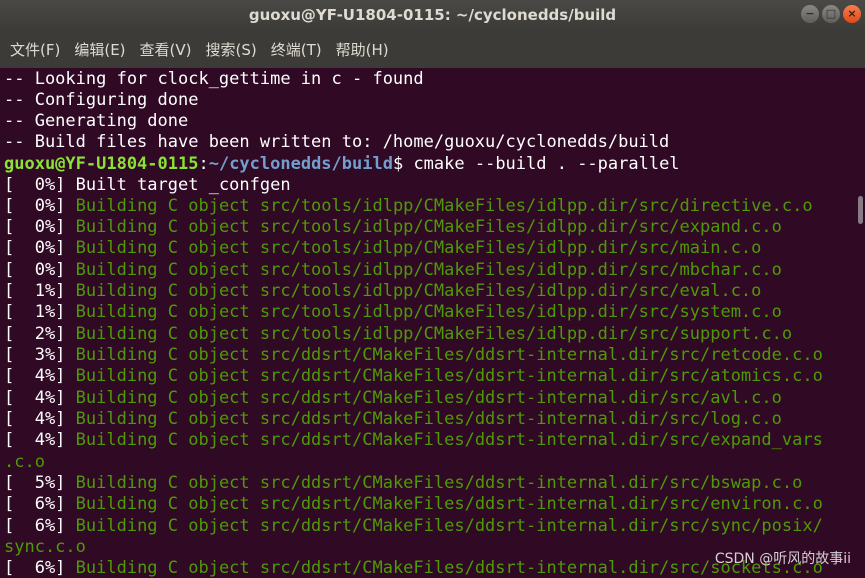 This screenshot has width=865, height=578. I want to click on progress-label: [ 3%], so click(35, 355).